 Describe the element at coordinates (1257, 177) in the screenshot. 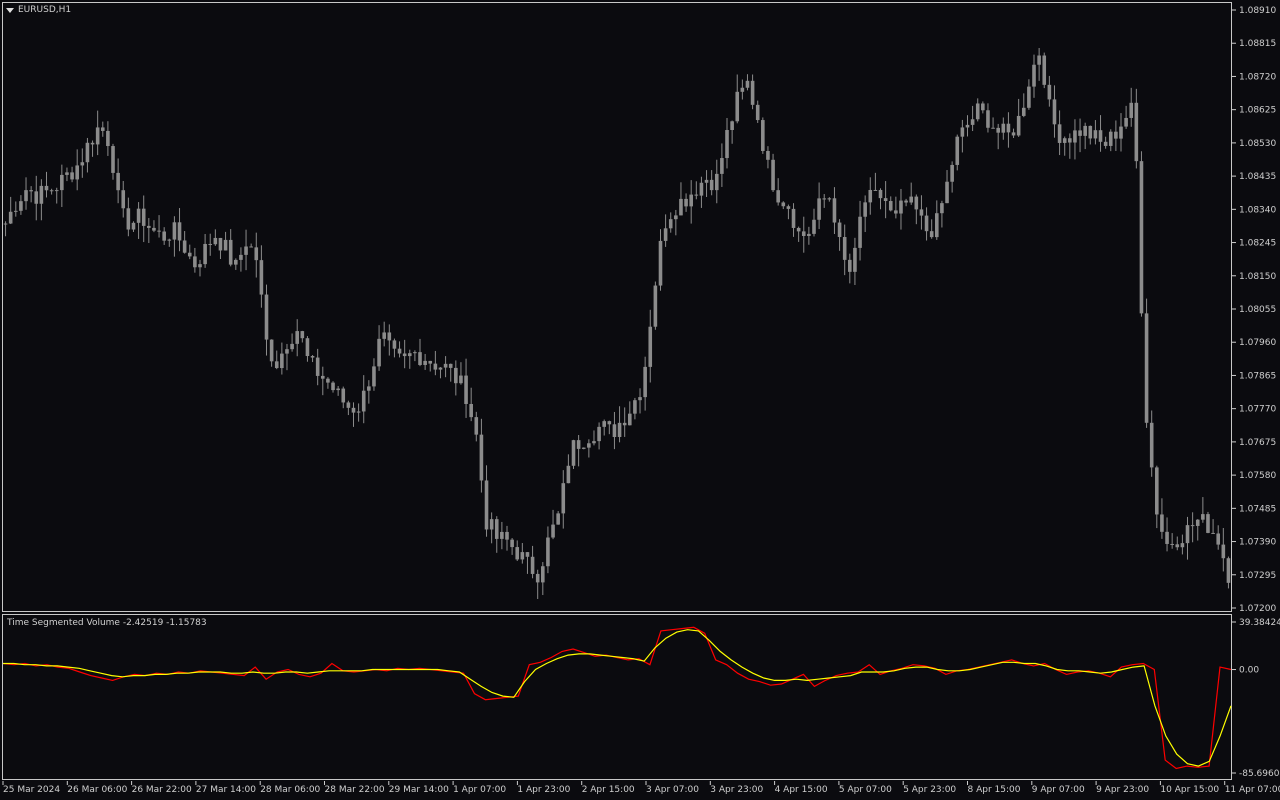

I see `price-axis-label: 1.08435` at that location.